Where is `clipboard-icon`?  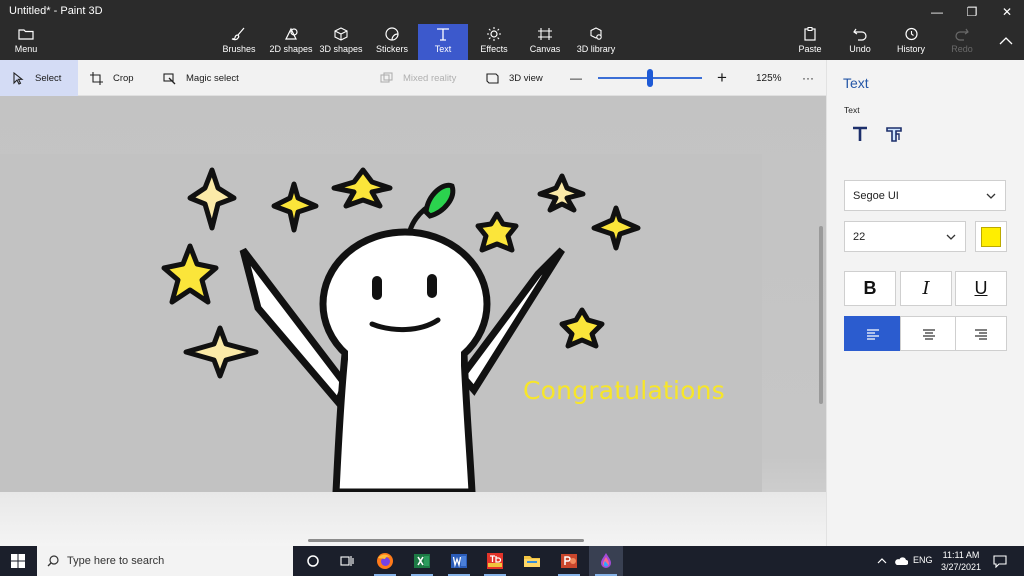
clipboard-icon is located at coordinates (810, 34).